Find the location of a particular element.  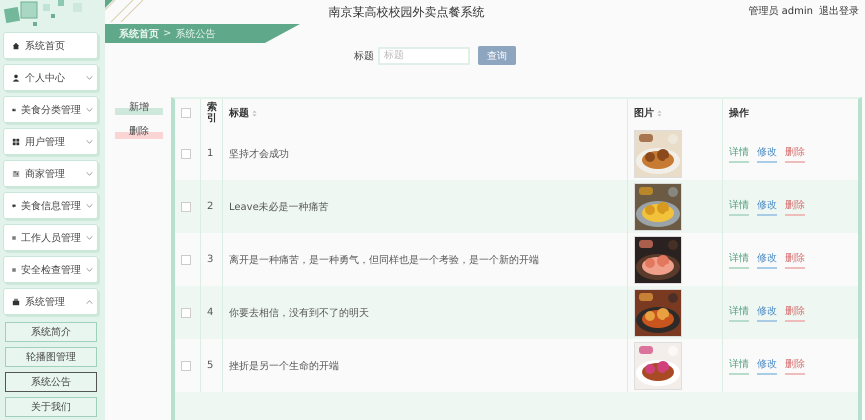

table-cell: 5 is located at coordinates (210, 365).